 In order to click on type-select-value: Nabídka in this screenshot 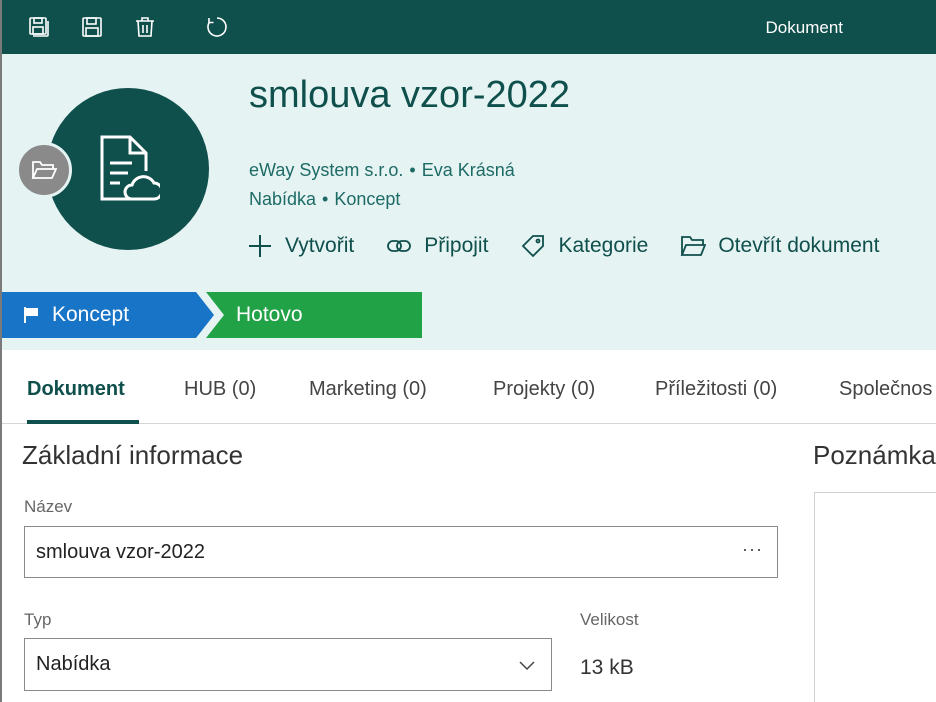, I will do `click(73, 664)`.